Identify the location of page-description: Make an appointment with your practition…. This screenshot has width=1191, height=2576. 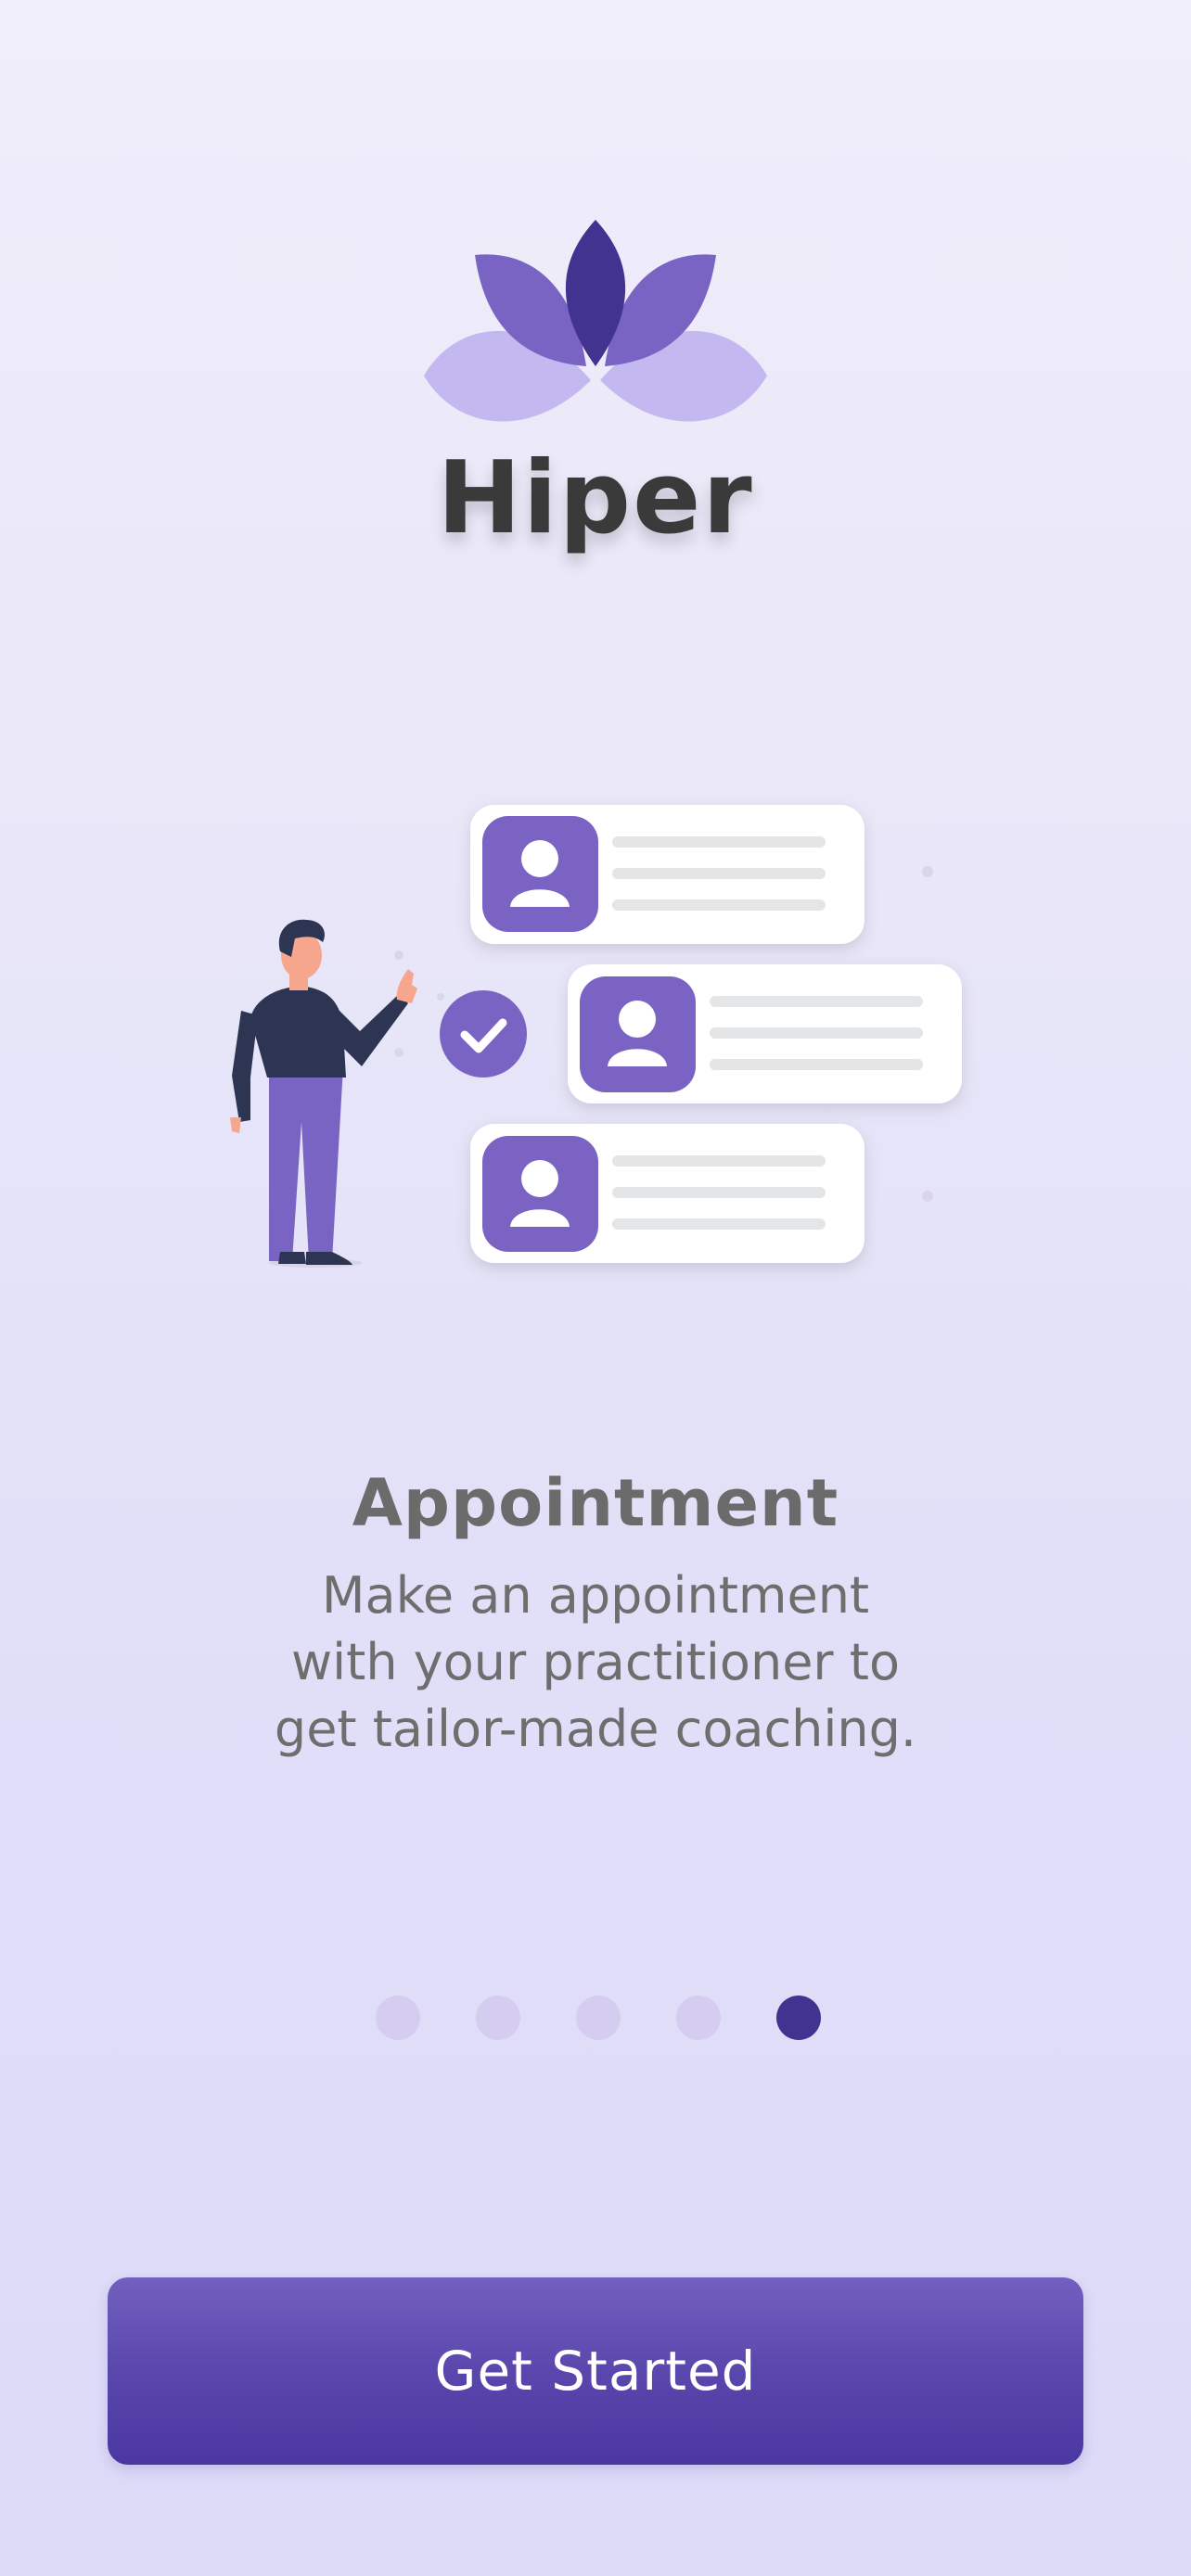
(595, 1662).